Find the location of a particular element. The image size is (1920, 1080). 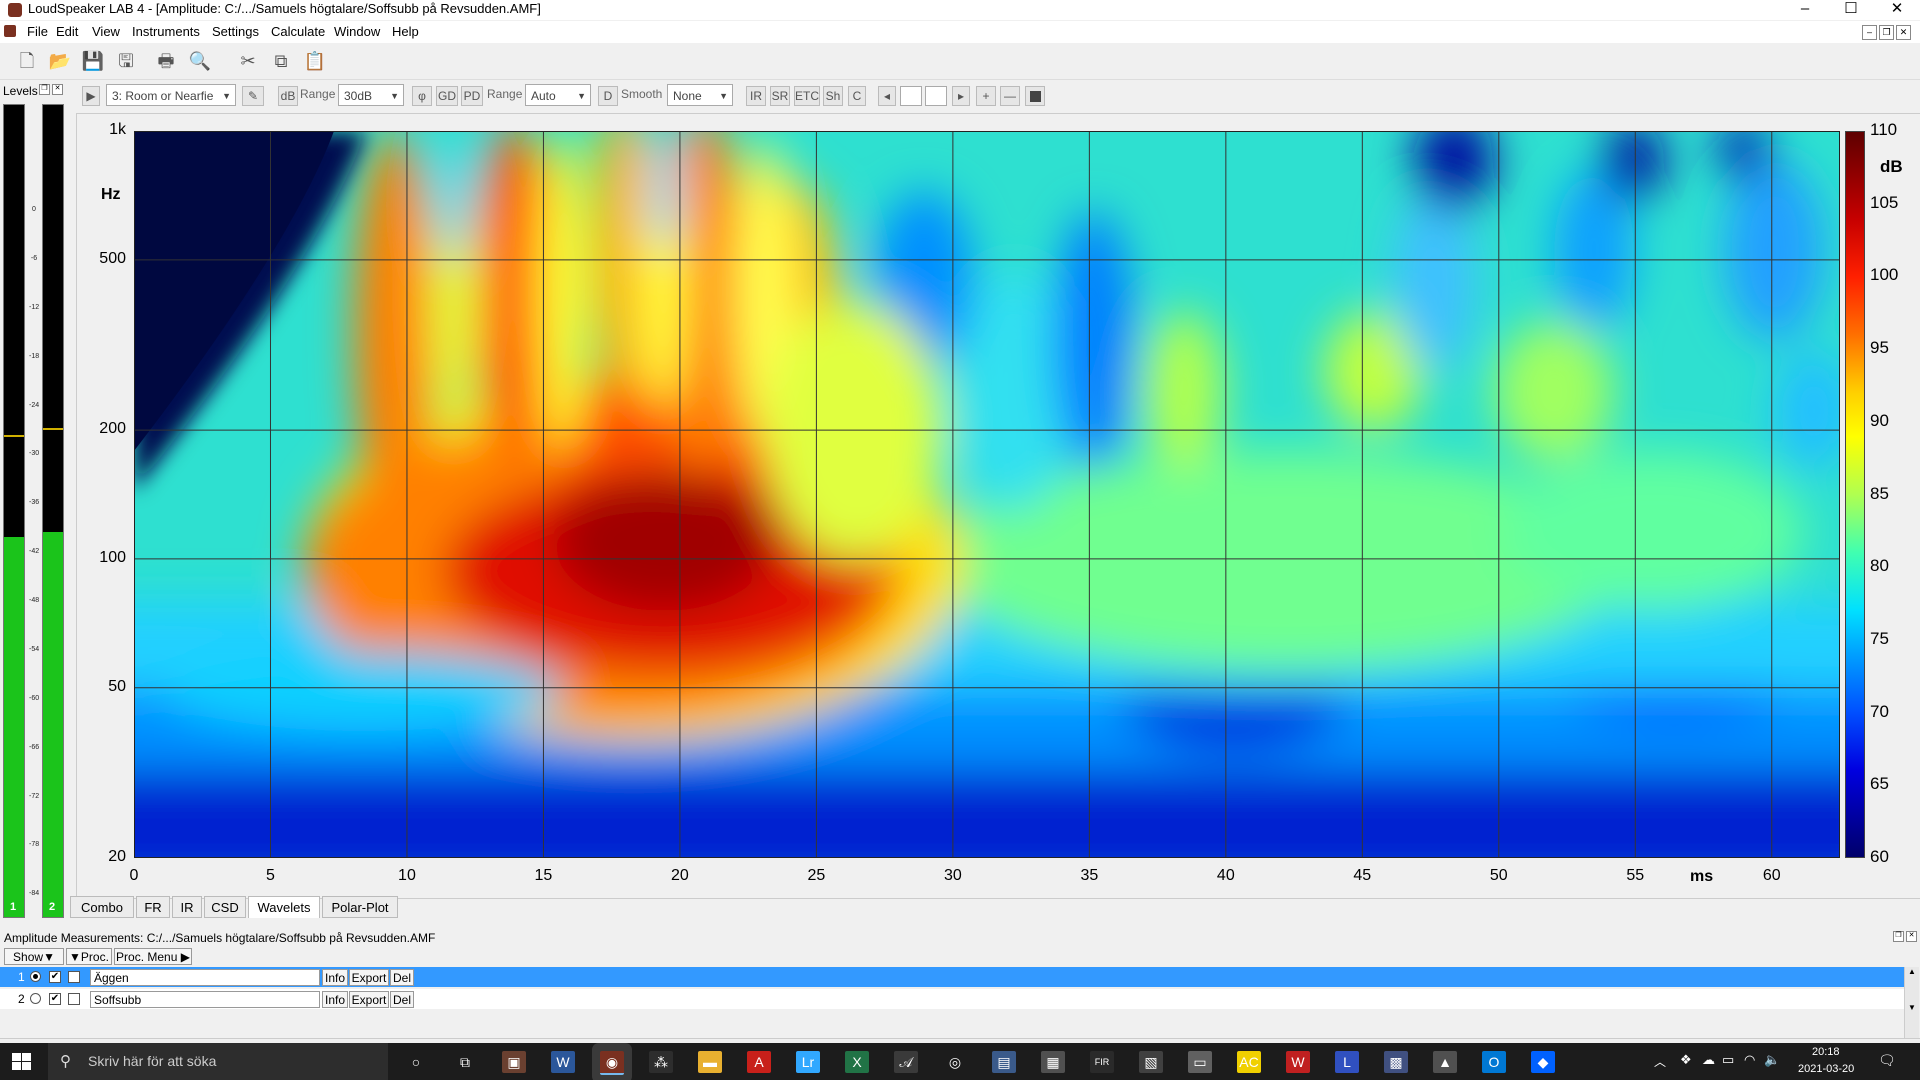

sh-button: Sh is located at coordinates (833, 96).